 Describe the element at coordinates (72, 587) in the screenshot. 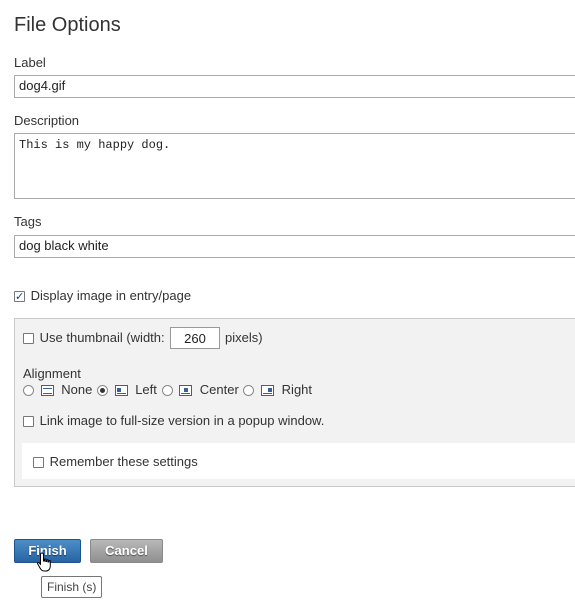

I see `finish-tooltip: Finish (s)` at that location.